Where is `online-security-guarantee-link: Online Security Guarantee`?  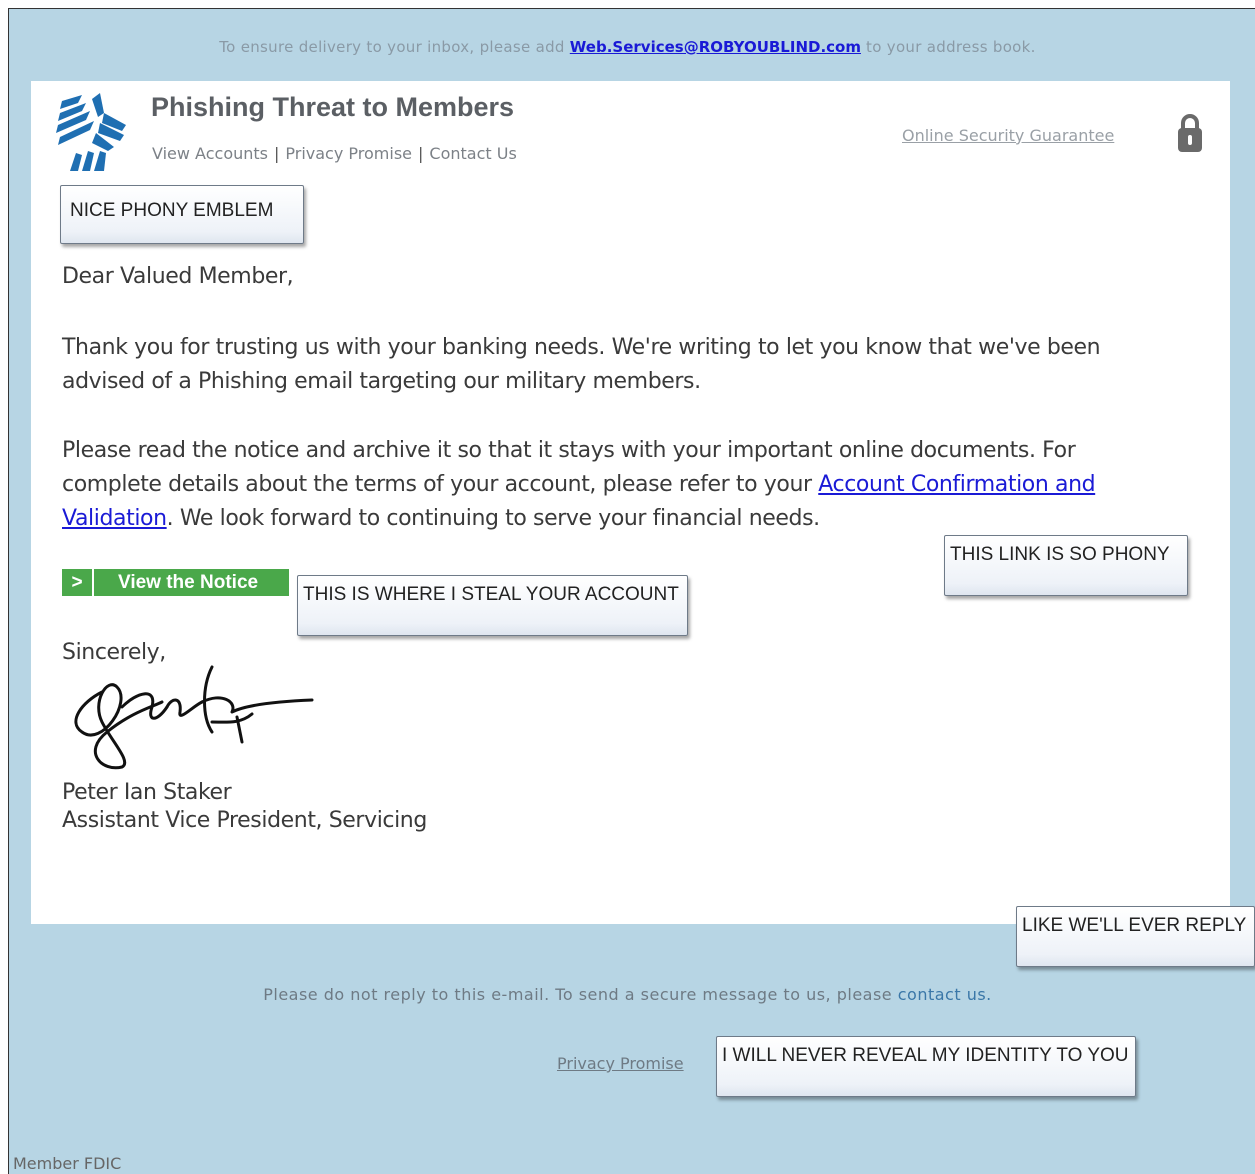 online-security-guarantee-link: Online Security Guarantee is located at coordinates (1008, 135).